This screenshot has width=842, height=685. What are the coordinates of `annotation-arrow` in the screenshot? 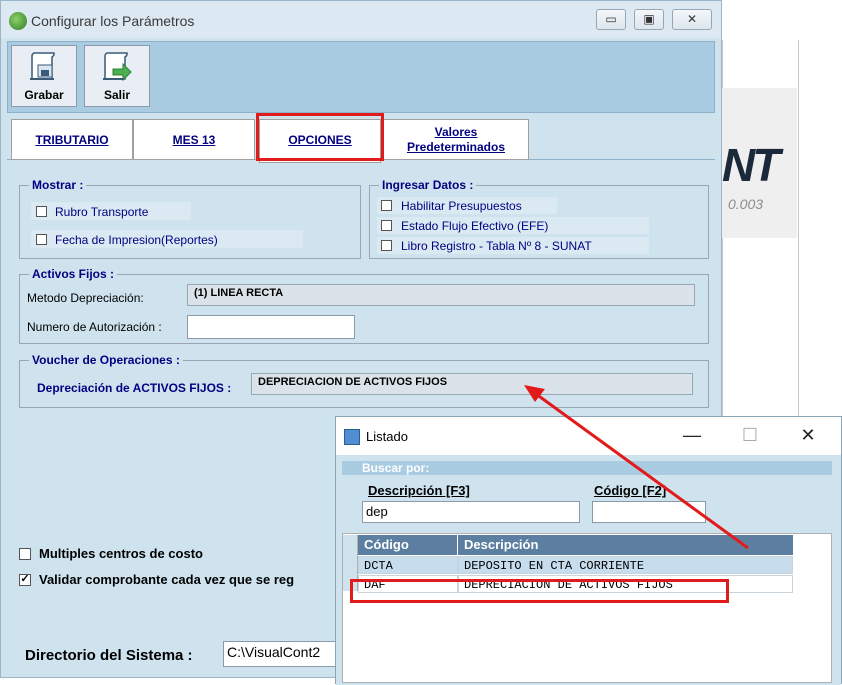 It's located at (636, 467).